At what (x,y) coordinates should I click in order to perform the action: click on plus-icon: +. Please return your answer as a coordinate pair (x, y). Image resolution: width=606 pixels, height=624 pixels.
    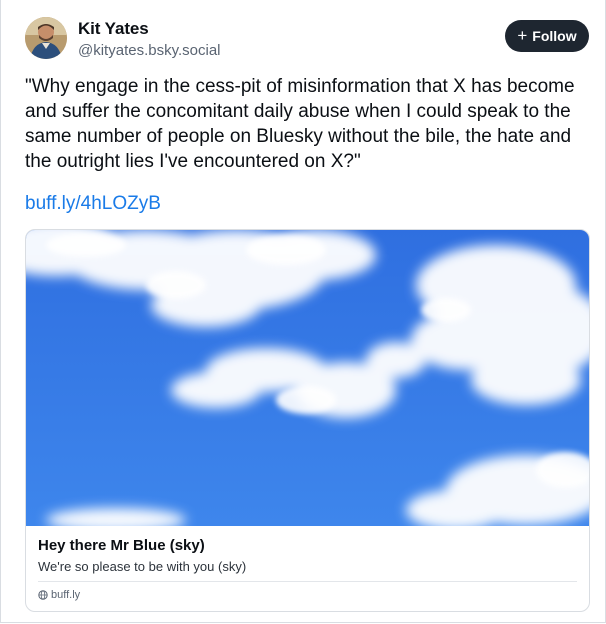
    Looking at the image, I should click on (522, 35).